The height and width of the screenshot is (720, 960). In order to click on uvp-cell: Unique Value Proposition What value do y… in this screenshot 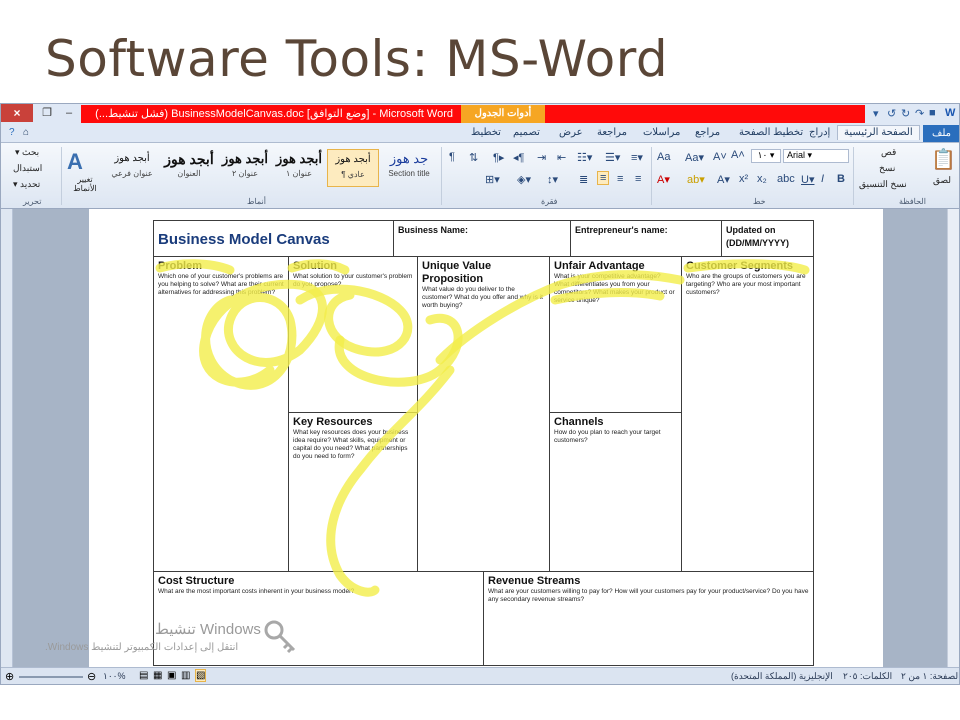, I will do `click(483, 414)`.